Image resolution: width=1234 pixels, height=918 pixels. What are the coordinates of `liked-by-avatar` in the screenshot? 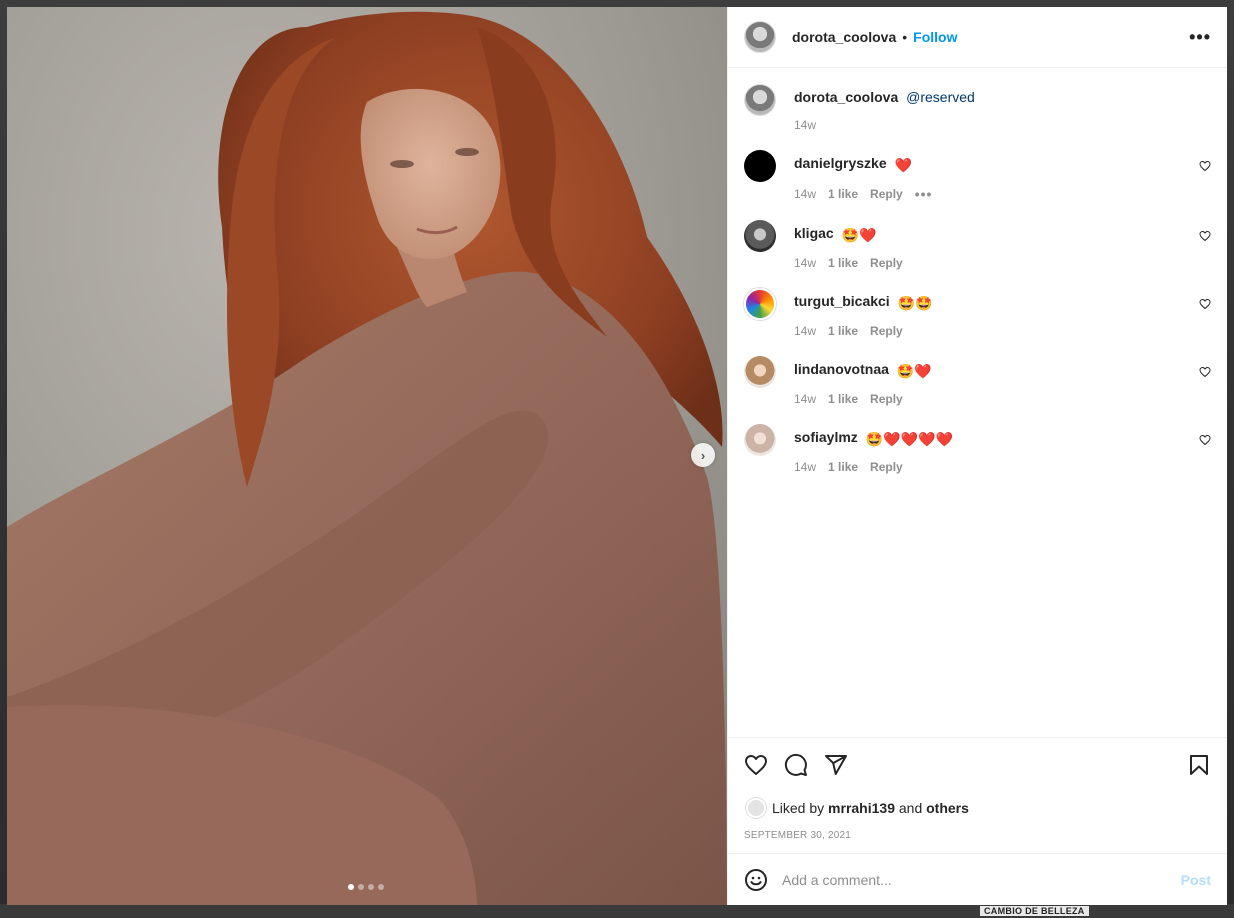 It's located at (756, 808).